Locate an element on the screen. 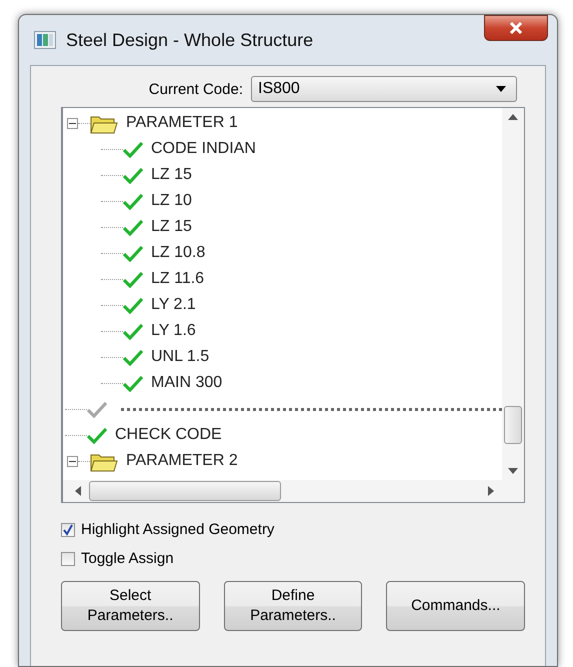  tree-item: LZ 11.6 is located at coordinates (177, 279).